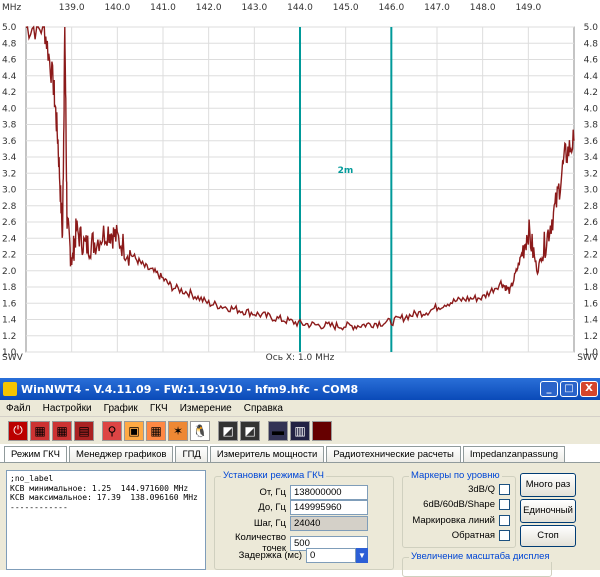  What do you see at coordinates (393, 454) in the screenshot?
I see `tab-rf-calc: Радиотехнические расчеты` at bounding box center [393, 454].